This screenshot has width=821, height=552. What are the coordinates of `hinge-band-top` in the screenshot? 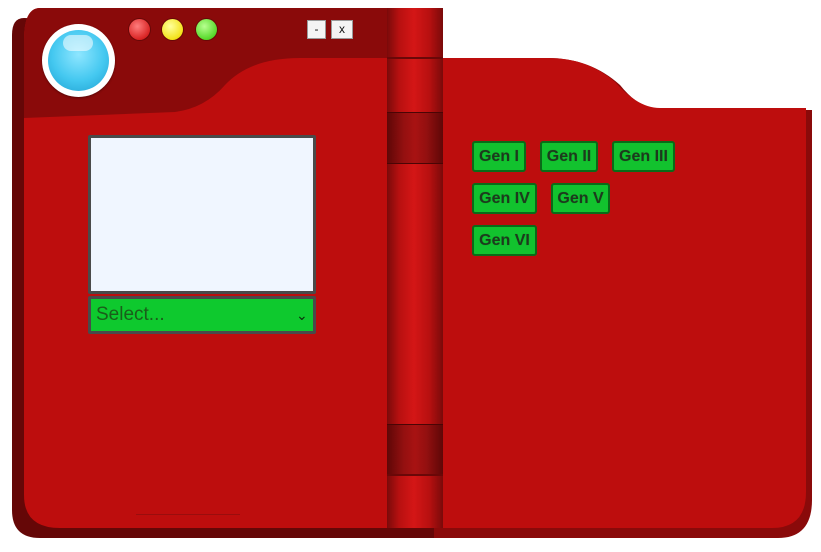 It's located at (415, 138).